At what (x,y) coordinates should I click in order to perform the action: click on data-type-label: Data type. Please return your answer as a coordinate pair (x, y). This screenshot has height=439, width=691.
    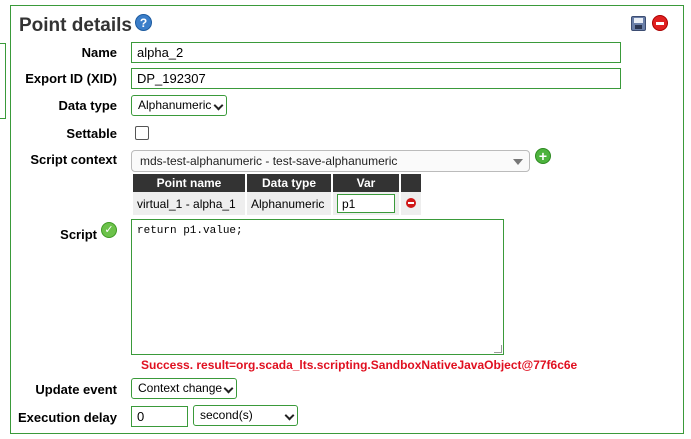
    Looking at the image, I should click on (87, 105).